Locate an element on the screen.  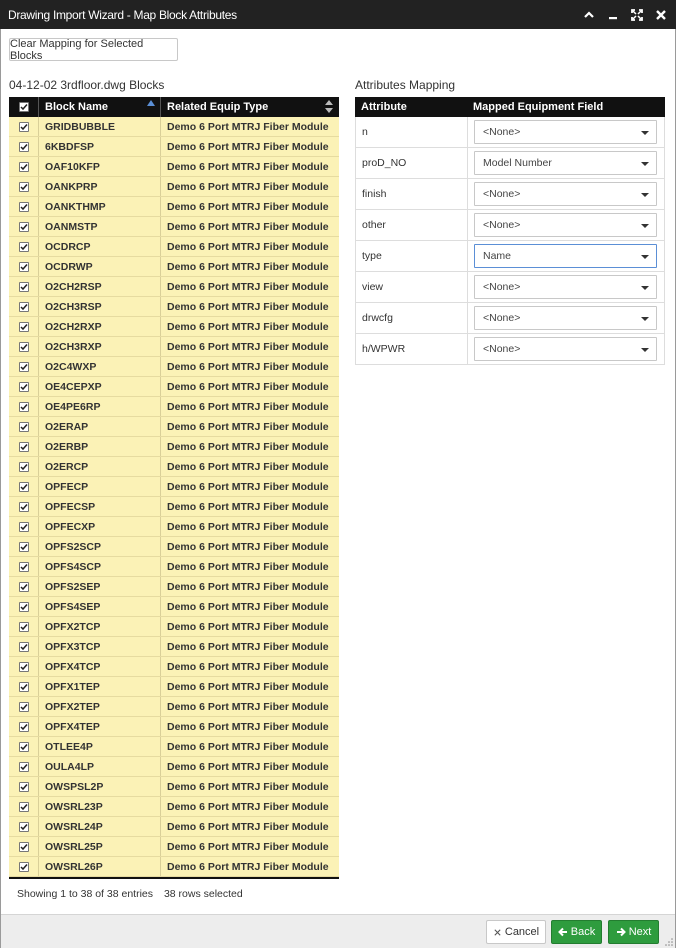
table-row: OWSRL26P Demo 6 Port MTRJ Fiber Module is located at coordinates (174, 867).